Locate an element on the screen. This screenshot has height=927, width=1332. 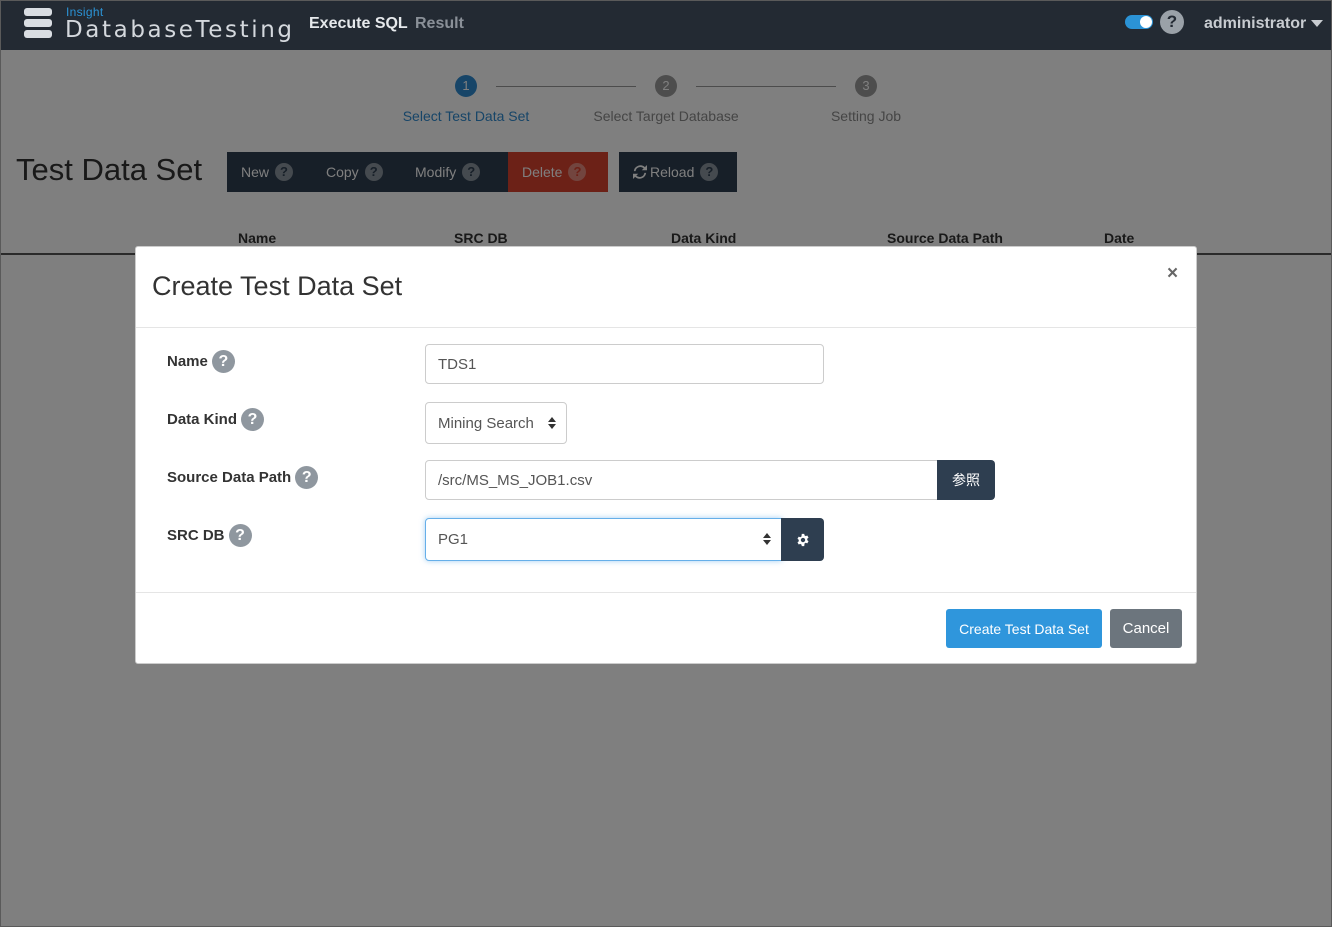
name-label-group: Name ? is located at coordinates (201, 361).